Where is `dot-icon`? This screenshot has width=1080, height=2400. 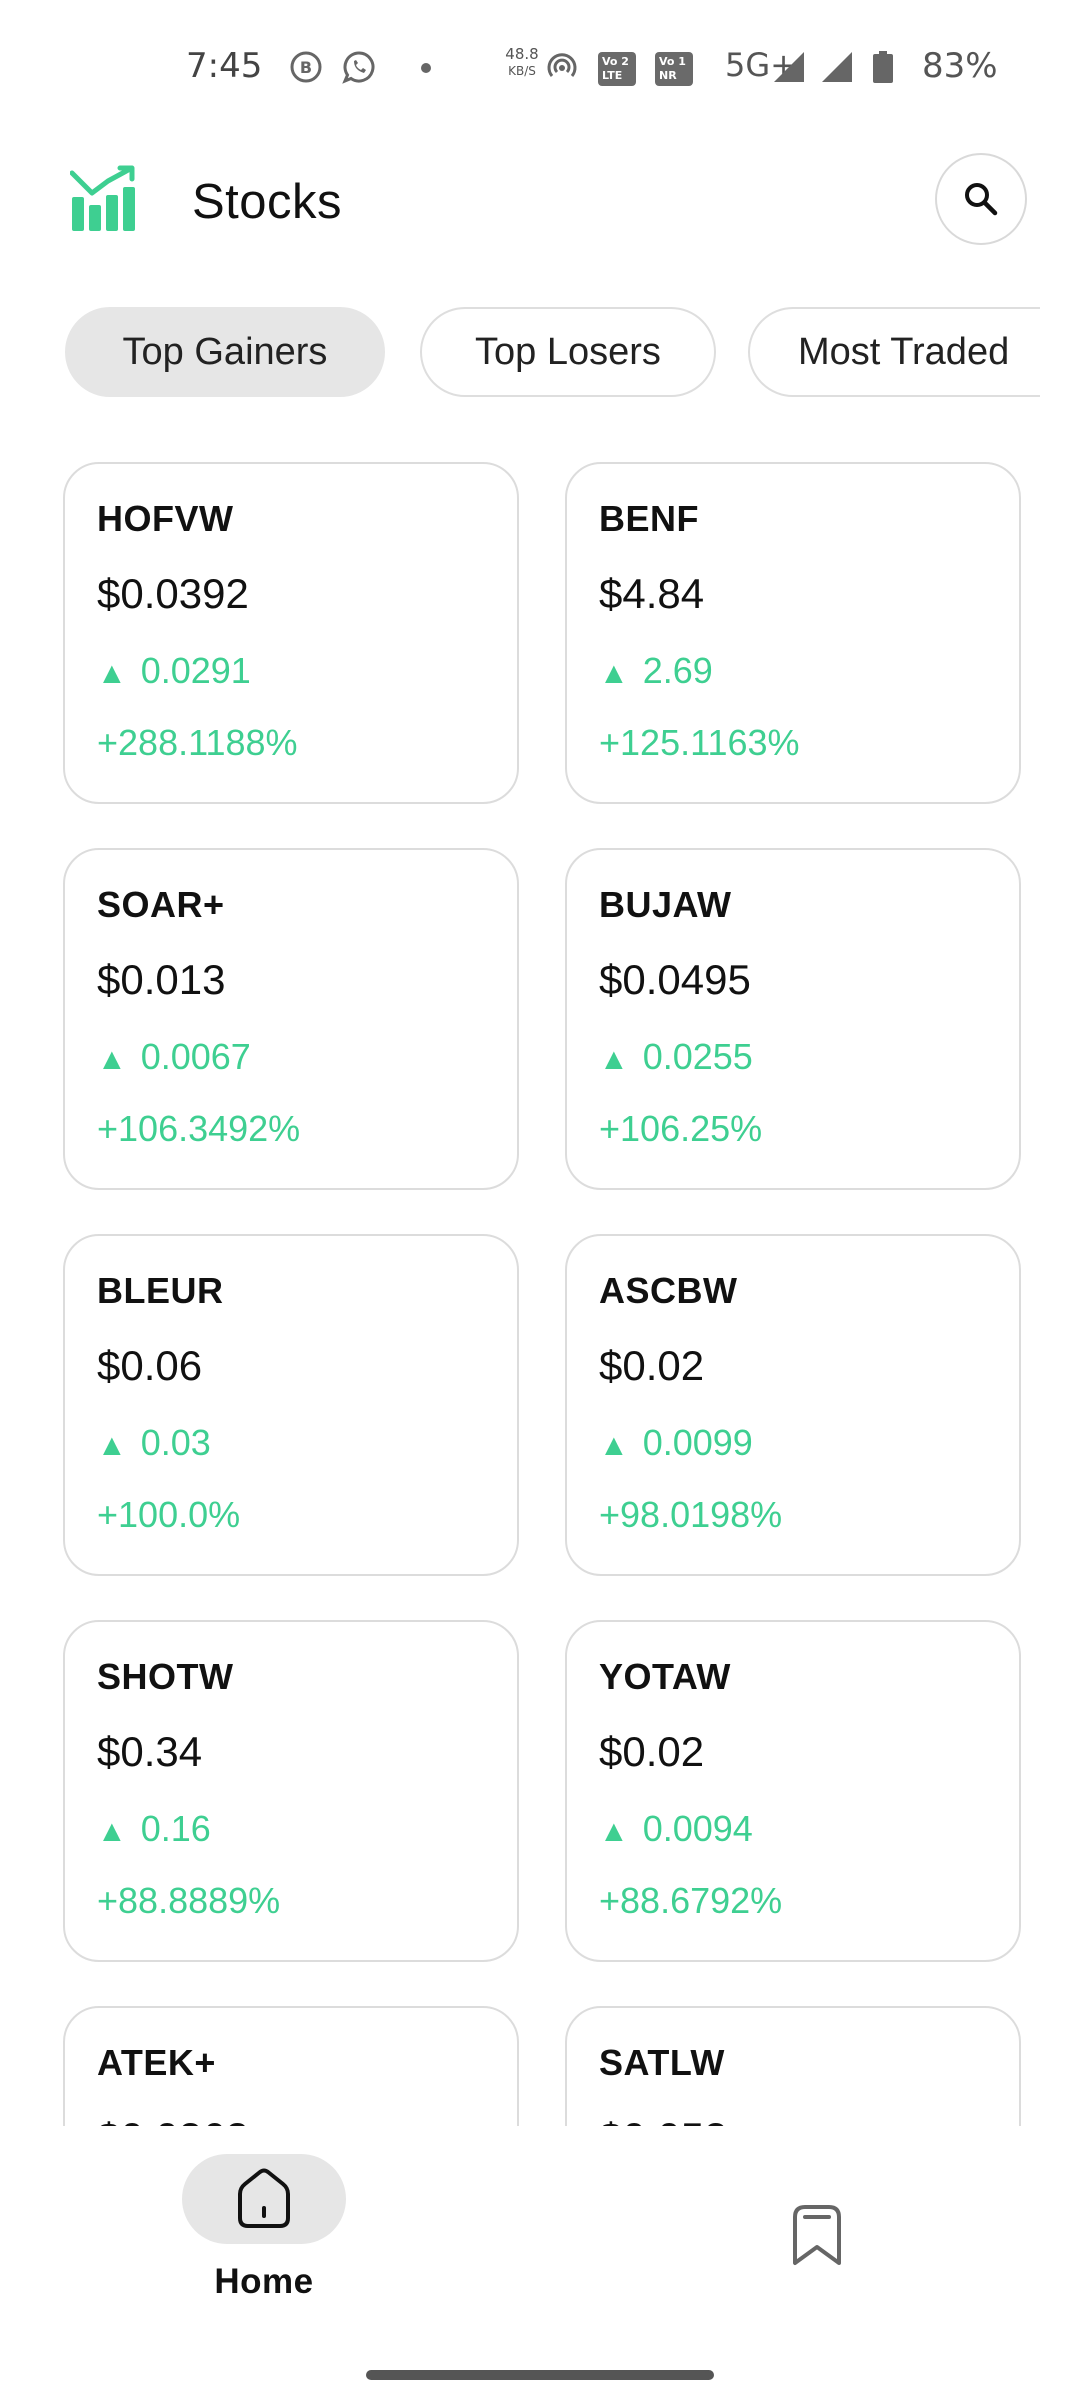
dot-icon is located at coordinates (426, 68).